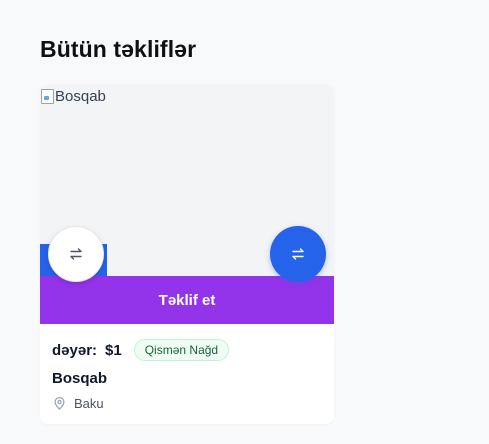 The height and width of the screenshot is (444, 489). I want to click on price-row: dəyər: $1 Qismən Nağd, so click(187, 350).